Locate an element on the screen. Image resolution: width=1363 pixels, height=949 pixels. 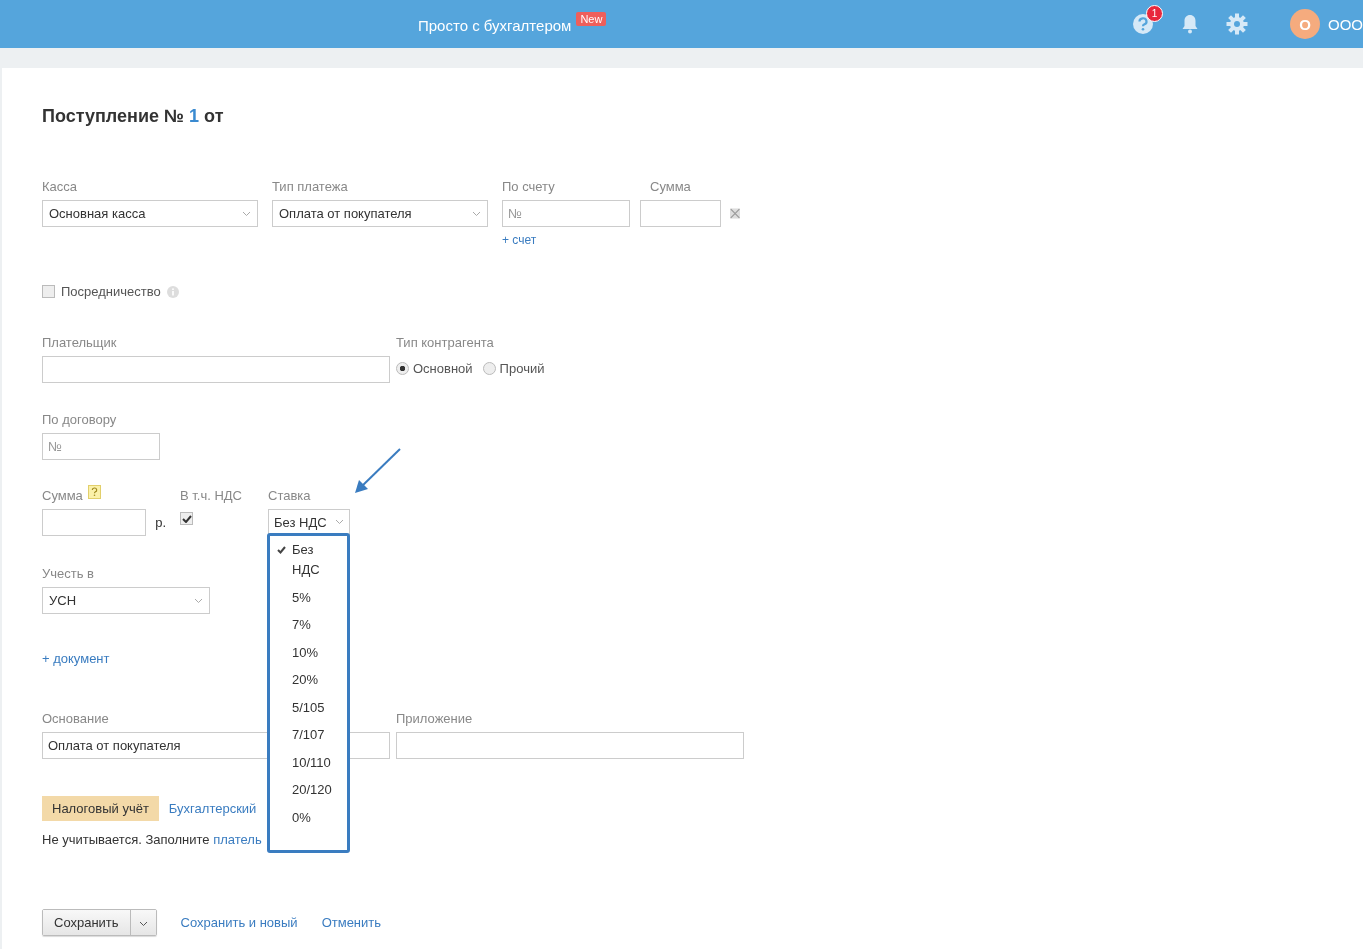
cancel-link: Отменить is located at coordinates (351, 922).